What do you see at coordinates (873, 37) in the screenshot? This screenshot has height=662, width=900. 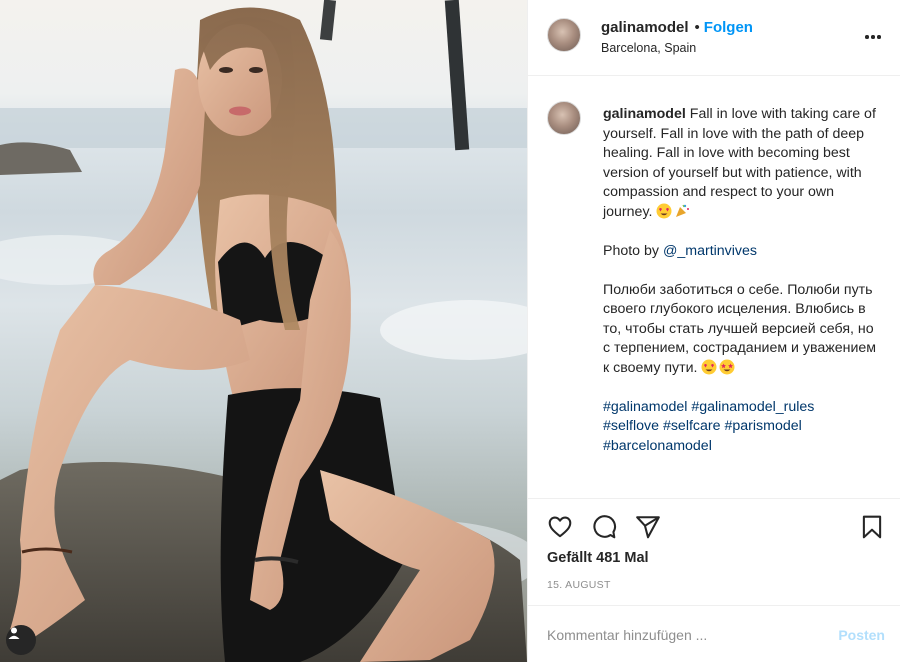 I see `more-horizontal-icon` at bounding box center [873, 37].